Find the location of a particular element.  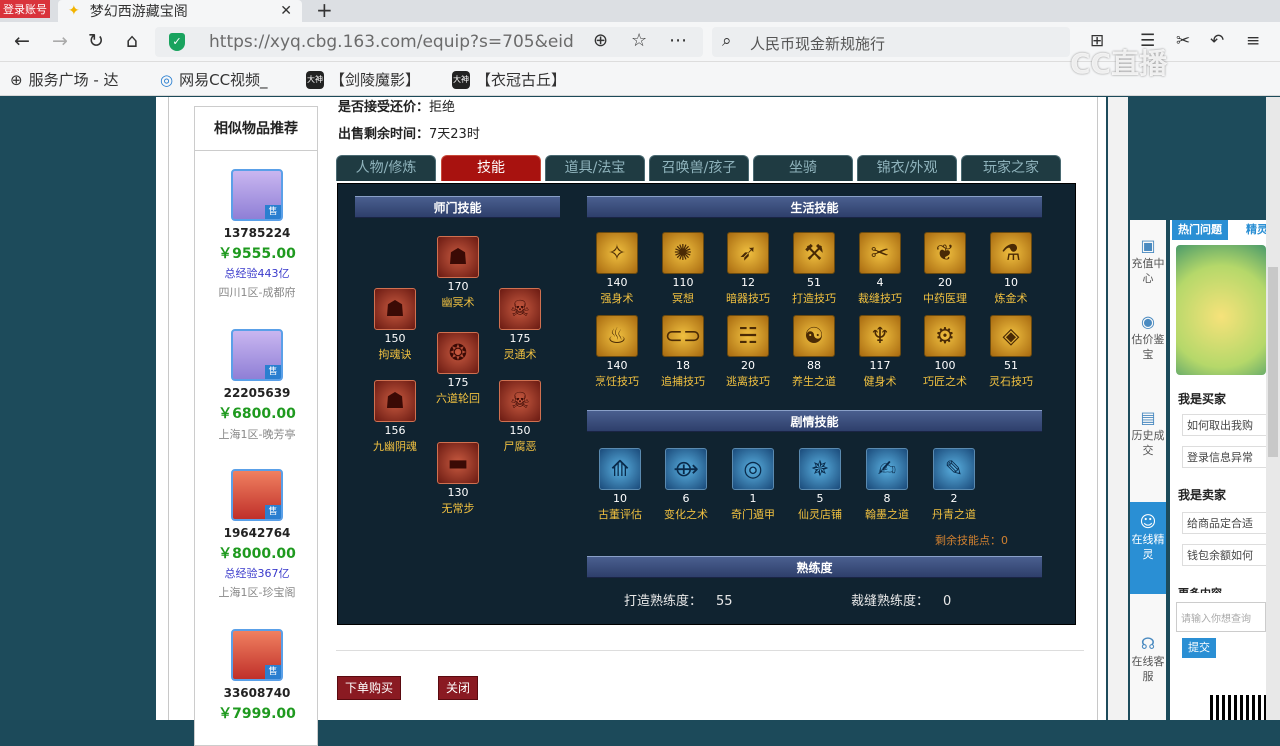

more-content-link: 更多内容 is located at coordinates (1200, 589).